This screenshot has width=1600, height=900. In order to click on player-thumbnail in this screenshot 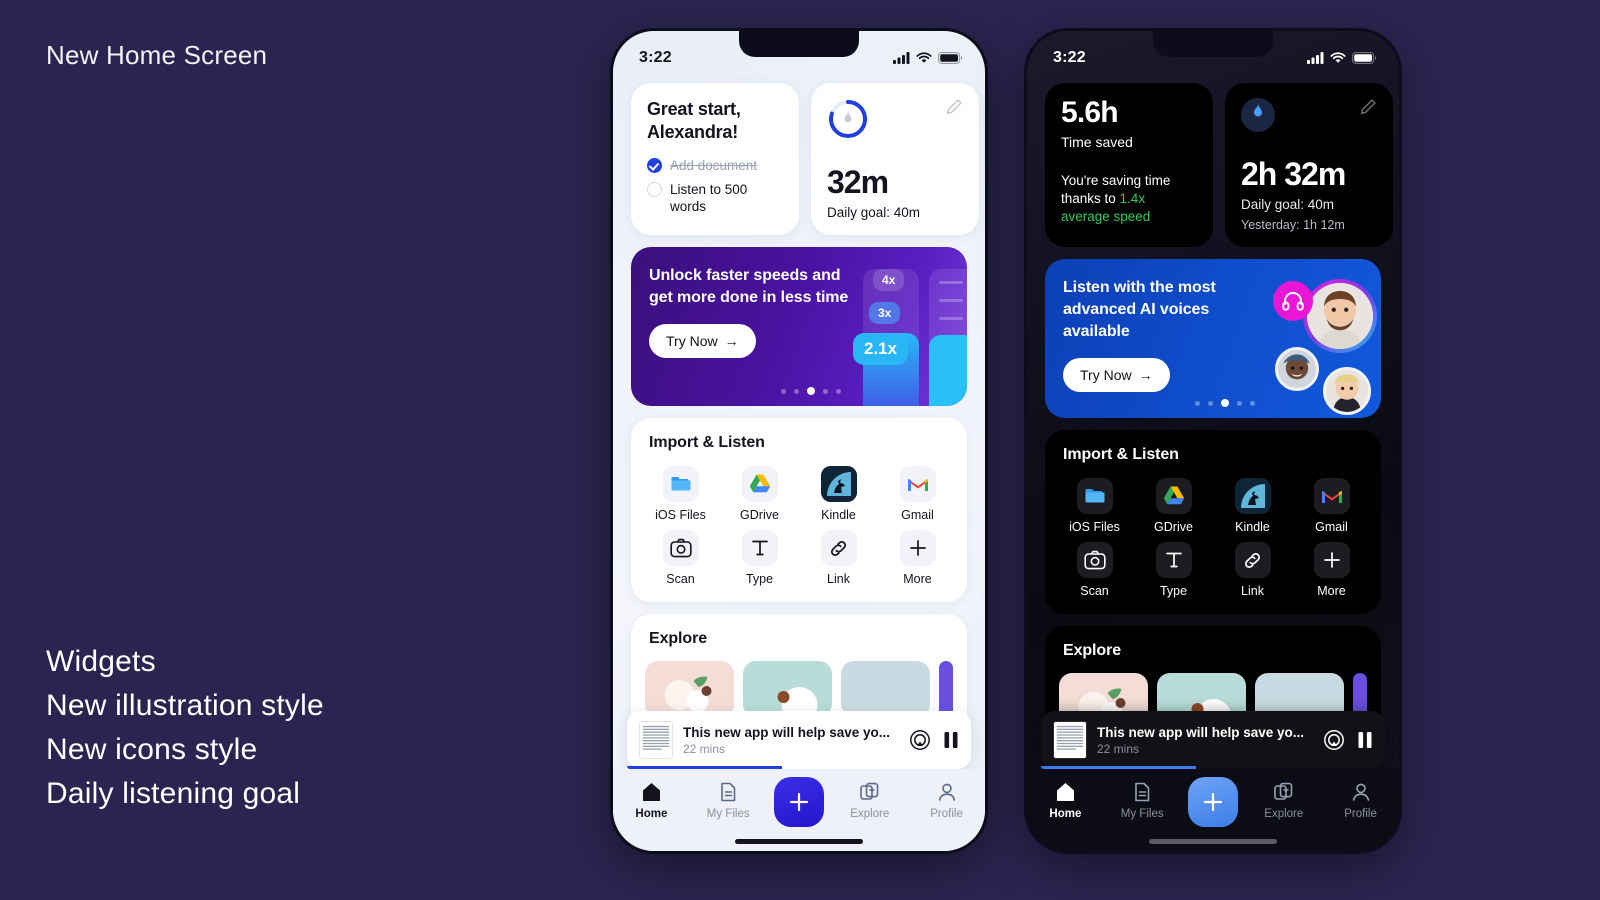, I will do `click(1070, 740)`.